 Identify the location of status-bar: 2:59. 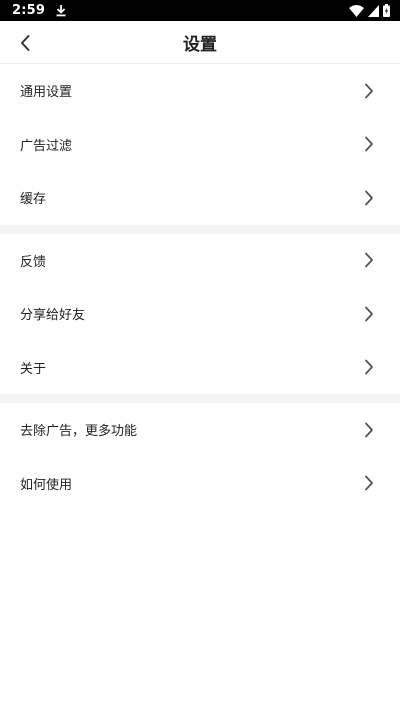
(200, 10).